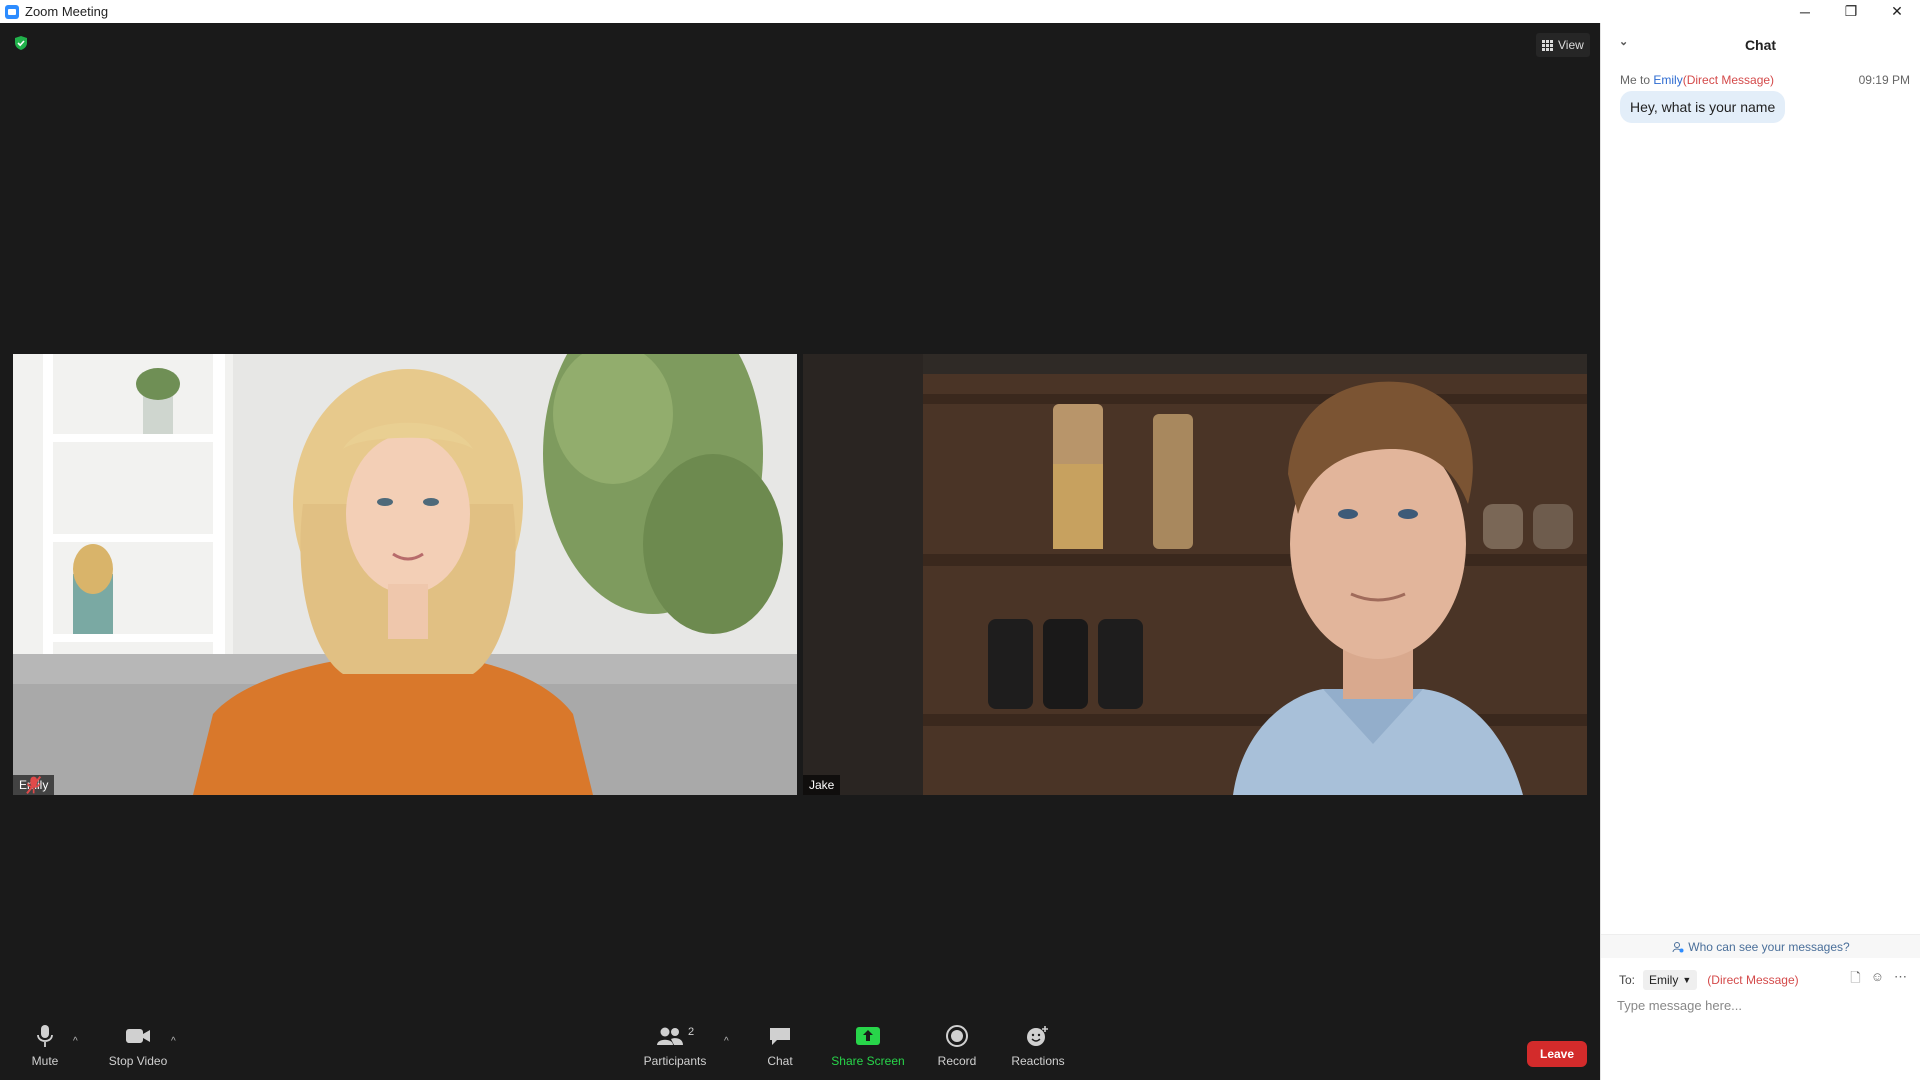 This screenshot has height=1080, width=1920. I want to click on share-screen-icon, so click(868, 1036).